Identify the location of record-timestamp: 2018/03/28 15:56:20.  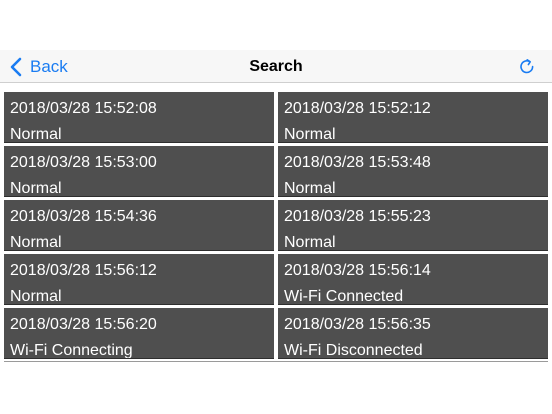
(83, 324).